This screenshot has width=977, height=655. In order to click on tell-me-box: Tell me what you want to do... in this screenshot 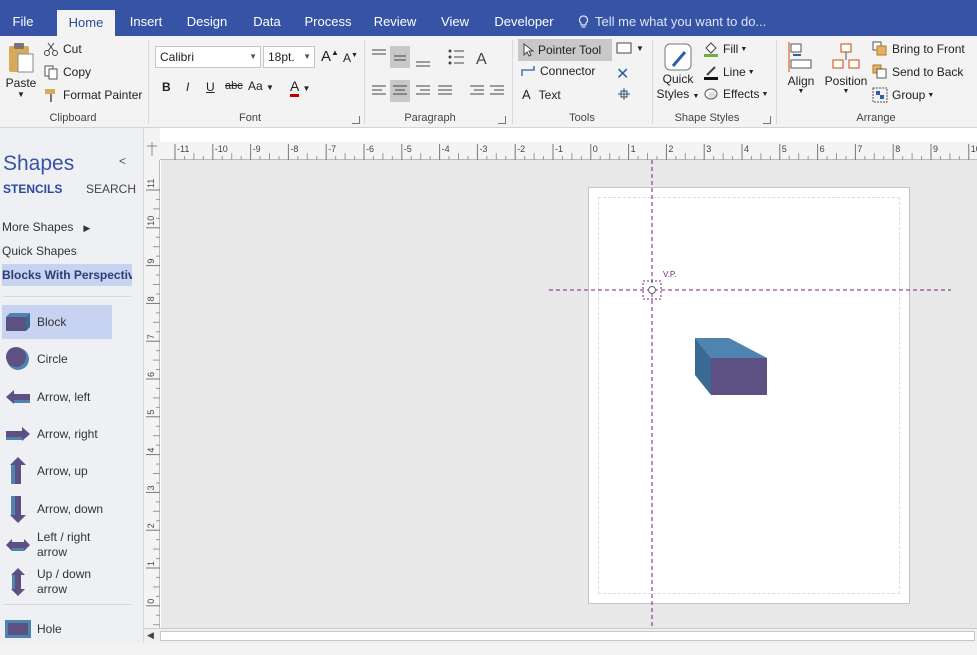, I will do `click(672, 21)`.